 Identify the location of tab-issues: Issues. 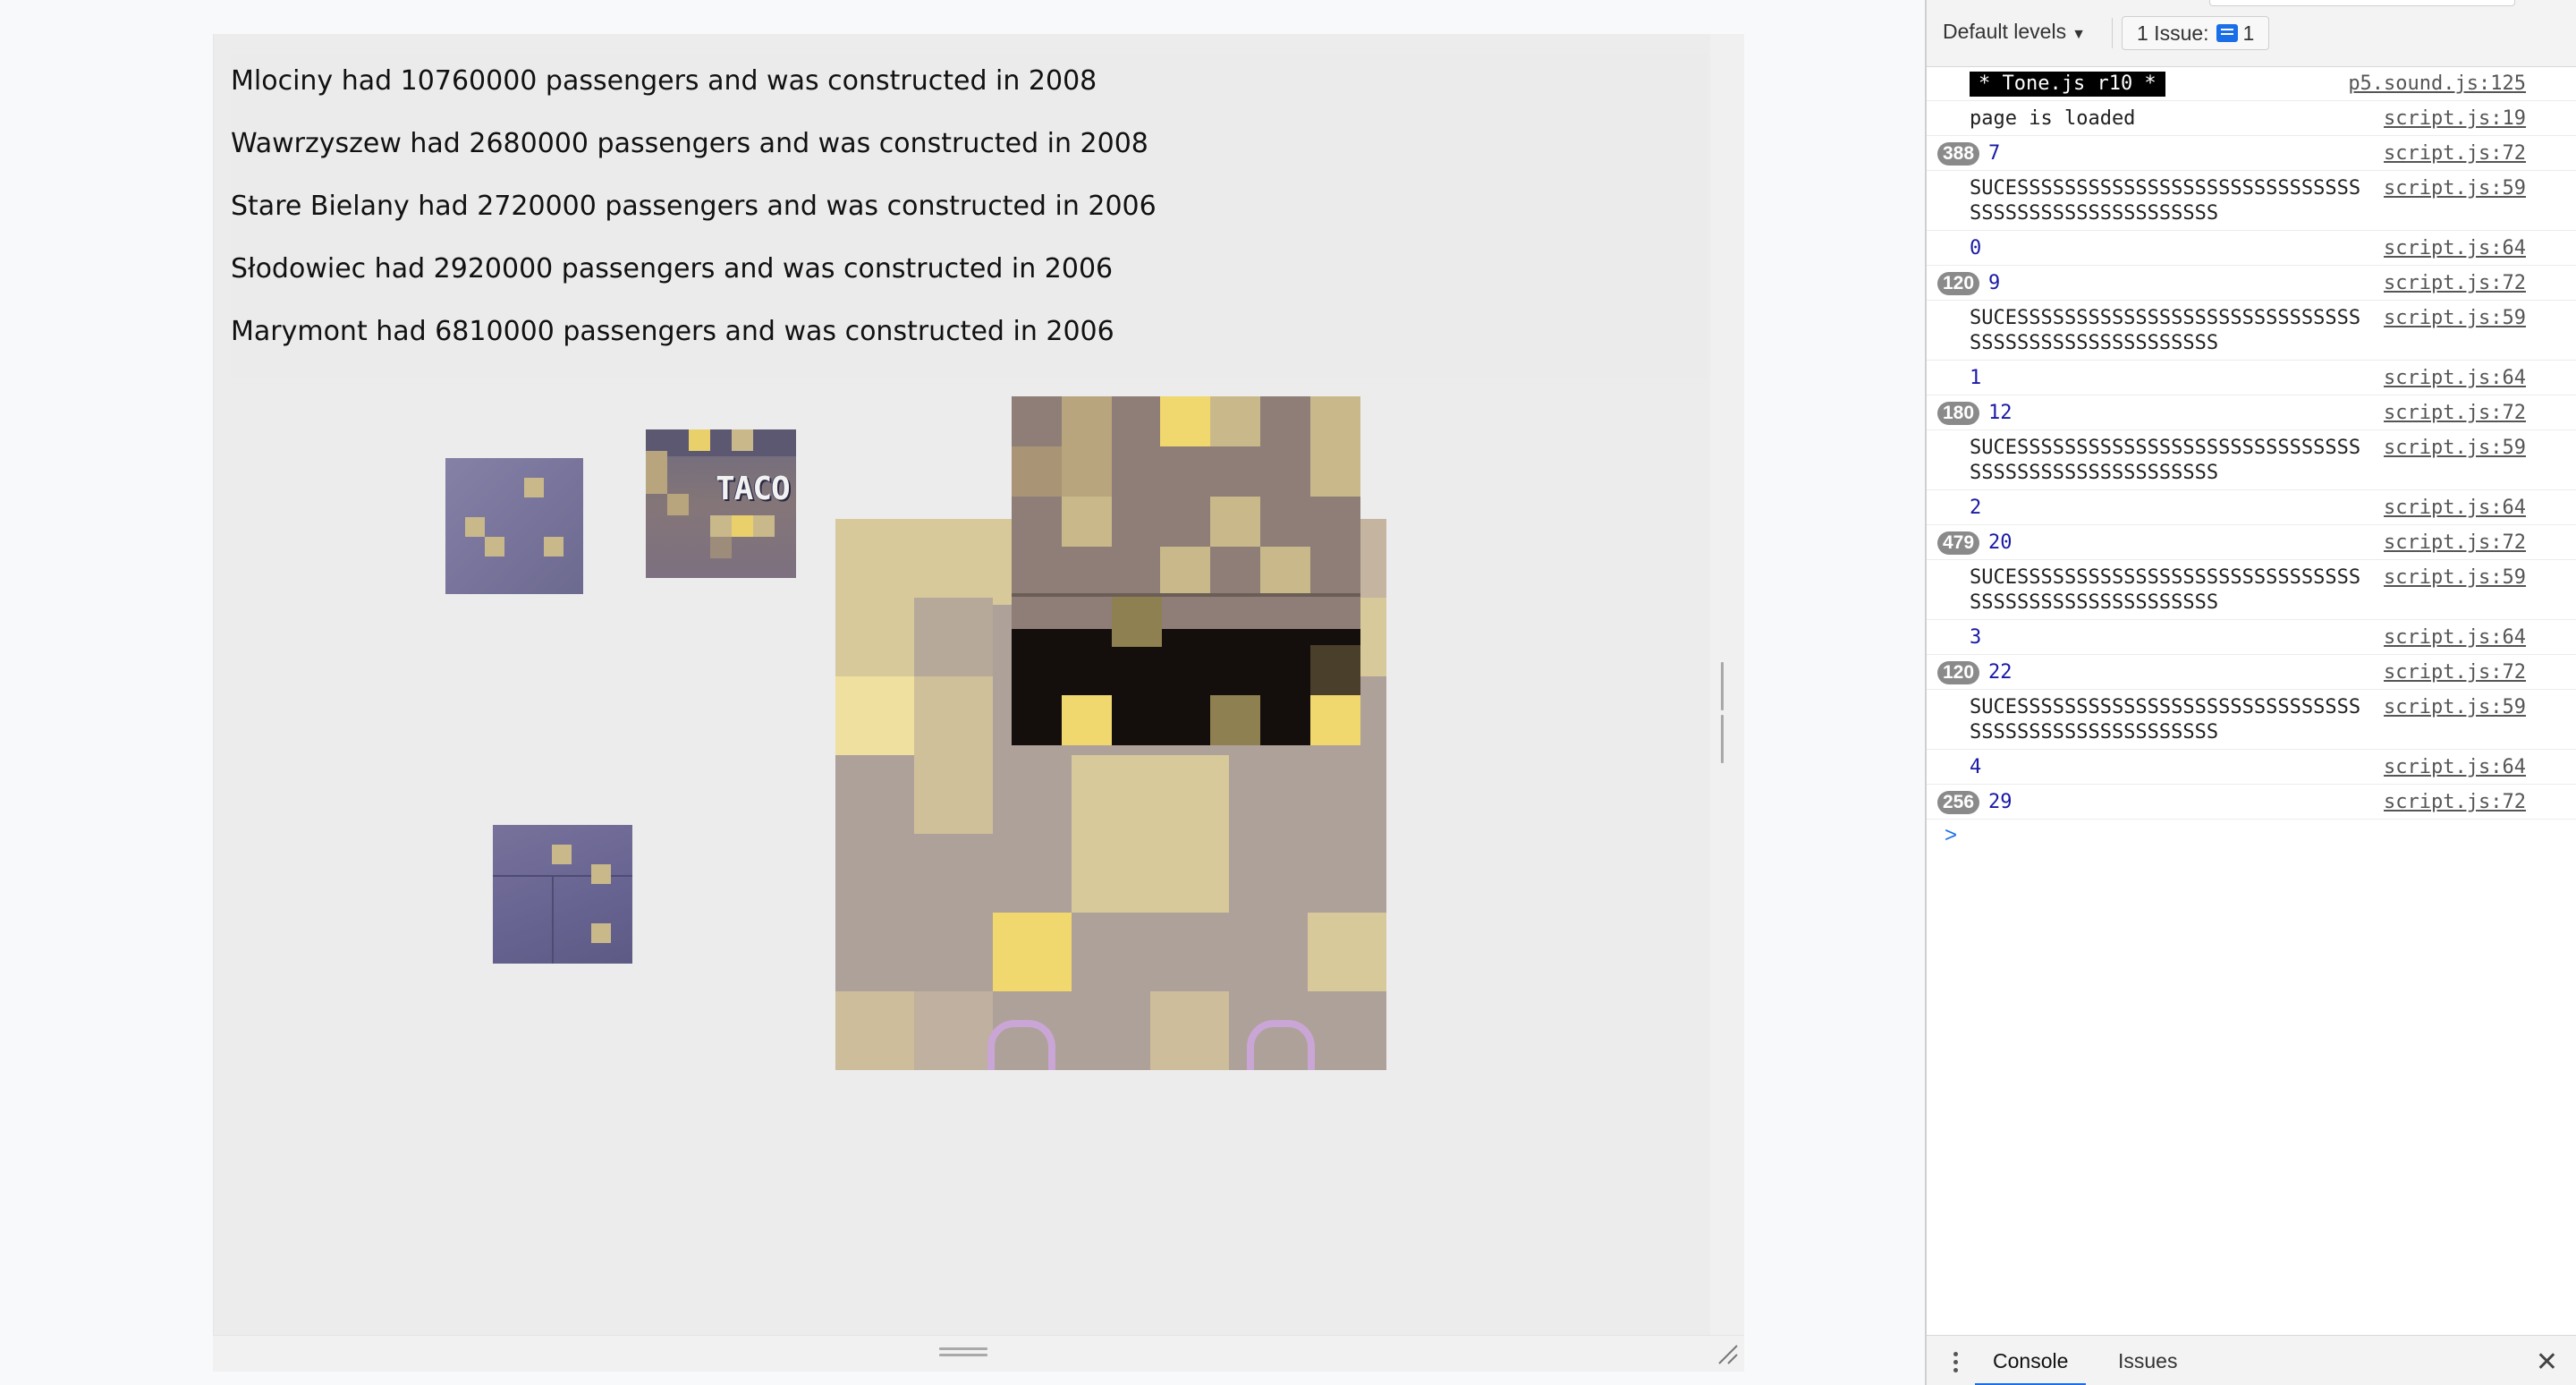
(2147, 1360).